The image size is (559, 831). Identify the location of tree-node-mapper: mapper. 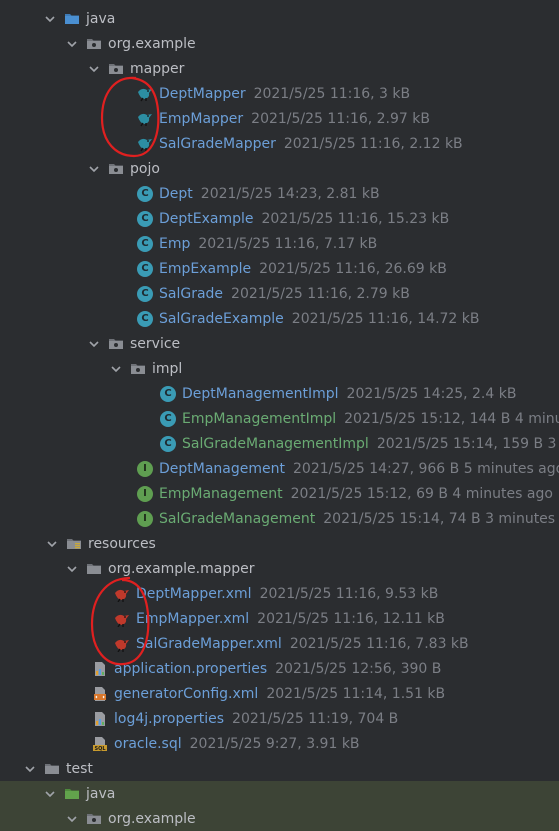
(279, 68).